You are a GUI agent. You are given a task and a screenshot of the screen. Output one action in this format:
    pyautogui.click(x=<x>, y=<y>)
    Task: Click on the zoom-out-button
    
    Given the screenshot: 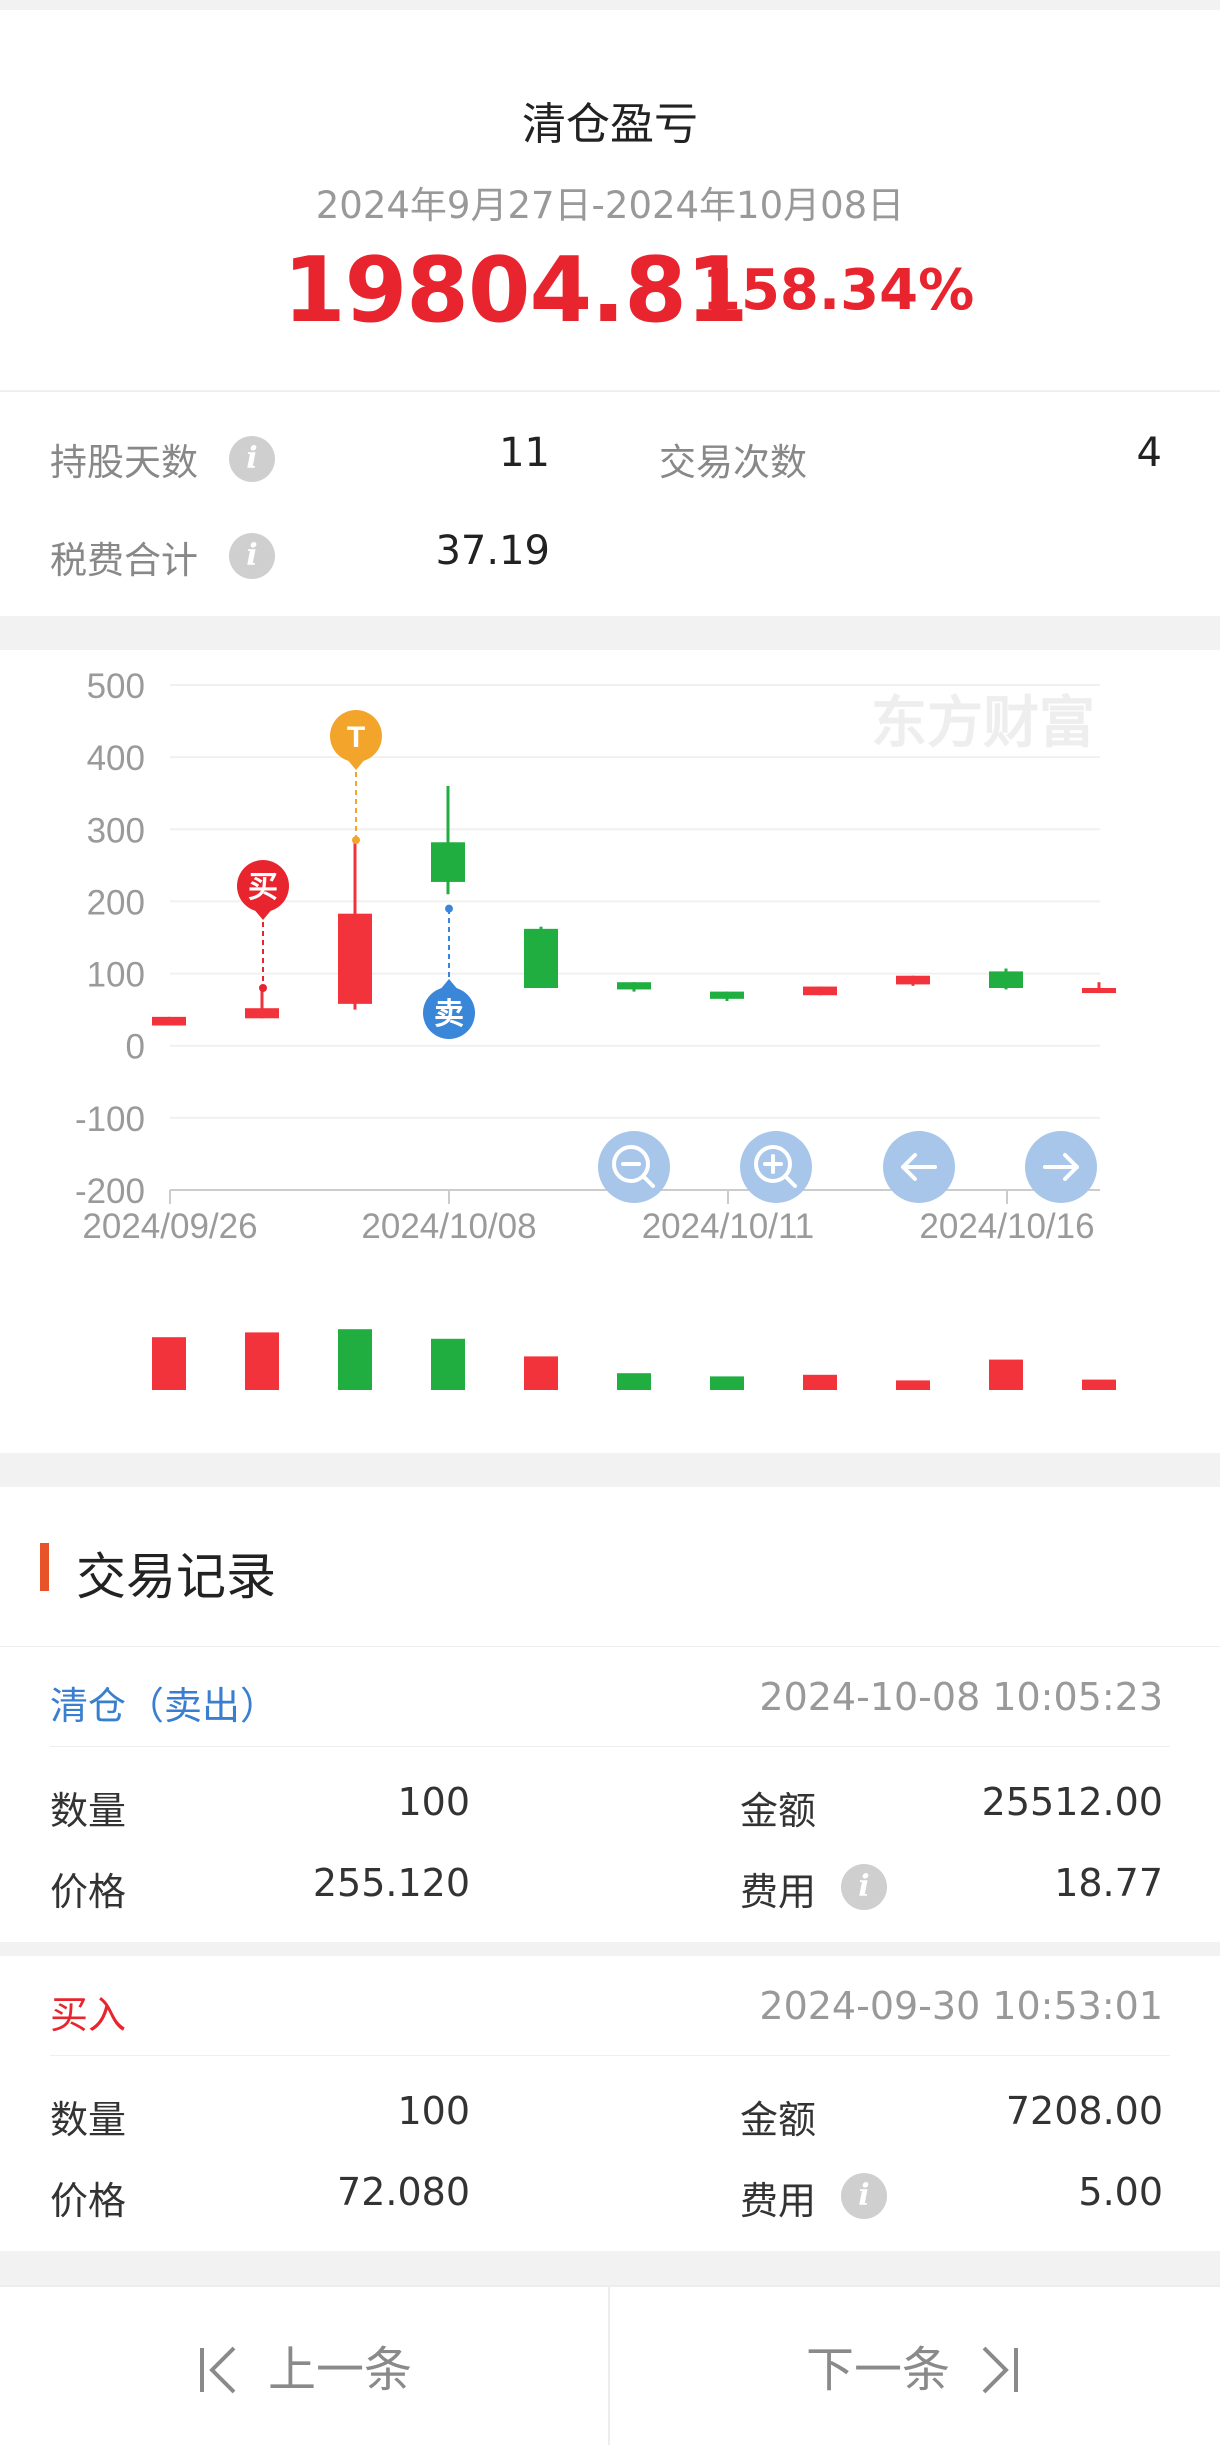 What is the action you would take?
    pyautogui.click(x=634, y=1167)
    